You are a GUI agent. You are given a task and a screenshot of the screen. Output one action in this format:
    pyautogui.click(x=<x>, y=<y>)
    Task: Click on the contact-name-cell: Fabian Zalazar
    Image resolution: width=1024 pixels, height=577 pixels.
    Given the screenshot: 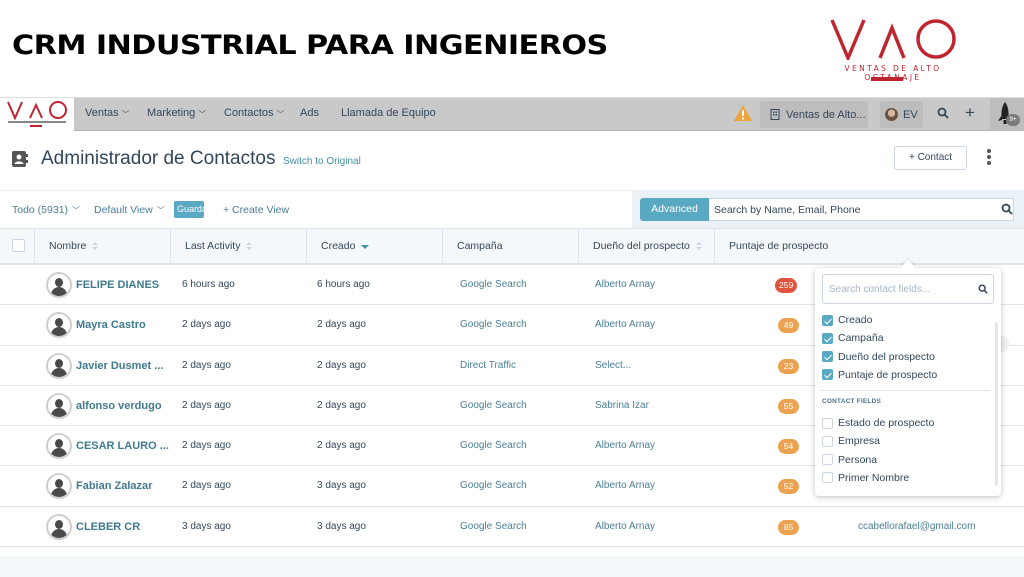 What is the action you would take?
    pyautogui.click(x=99, y=486)
    